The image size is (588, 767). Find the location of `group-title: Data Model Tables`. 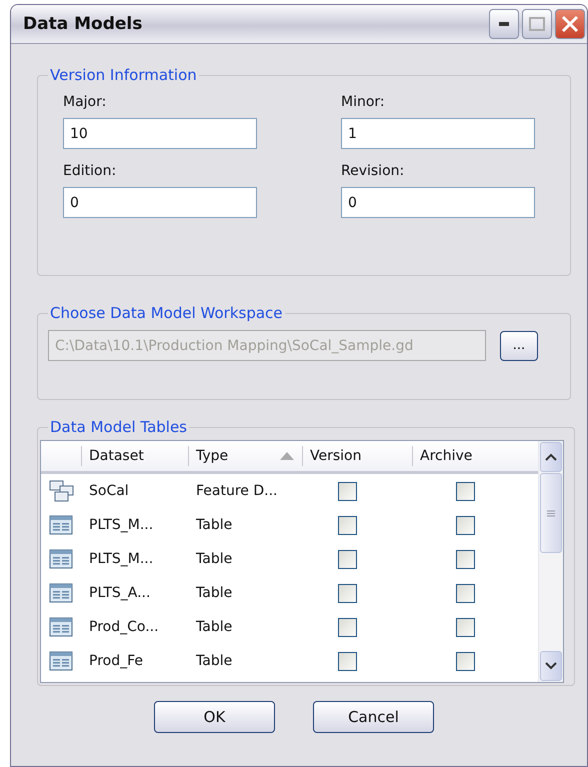

group-title: Data Model Tables is located at coordinates (118, 427).